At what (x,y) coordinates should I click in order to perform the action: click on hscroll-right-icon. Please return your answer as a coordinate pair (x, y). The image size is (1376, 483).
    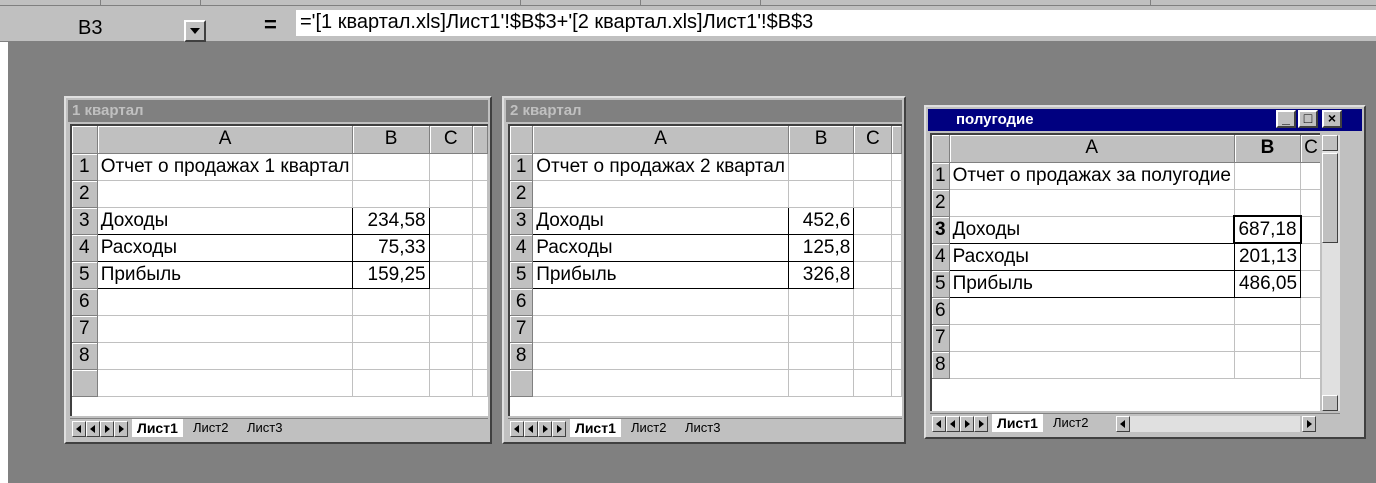
    Looking at the image, I should click on (1309, 424).